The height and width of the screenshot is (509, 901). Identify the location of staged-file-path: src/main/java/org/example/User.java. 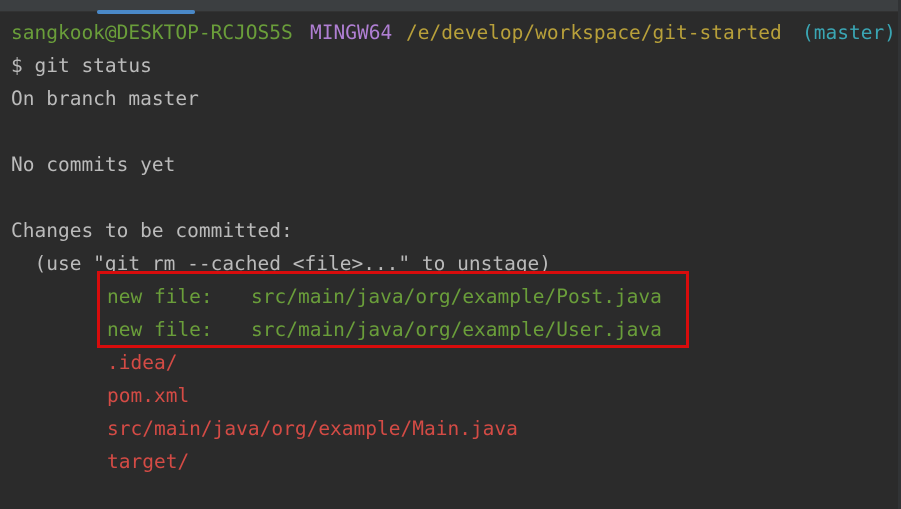
(456, 329).